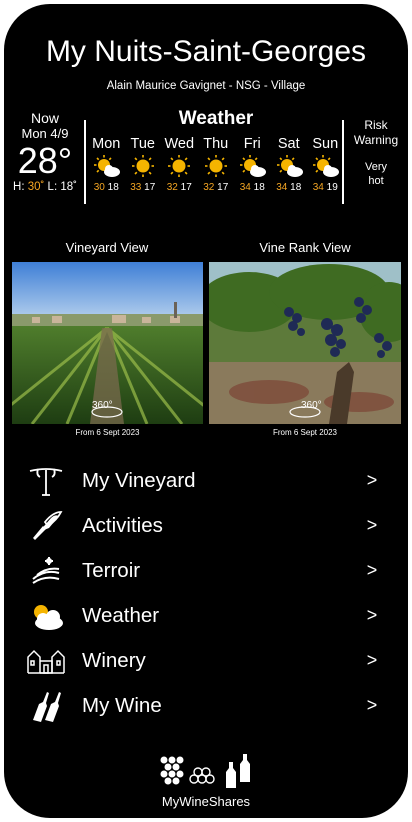  I want to click on bottle-glass-icon, so click(238, 771).